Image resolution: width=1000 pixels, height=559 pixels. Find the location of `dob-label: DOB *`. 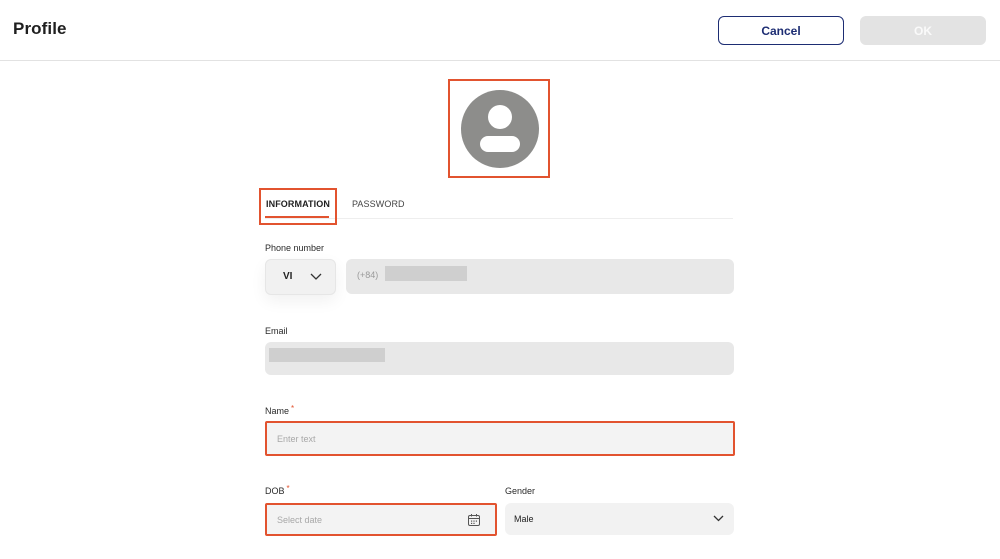

dob-label: DOB * is located at coordinates (277, 490).